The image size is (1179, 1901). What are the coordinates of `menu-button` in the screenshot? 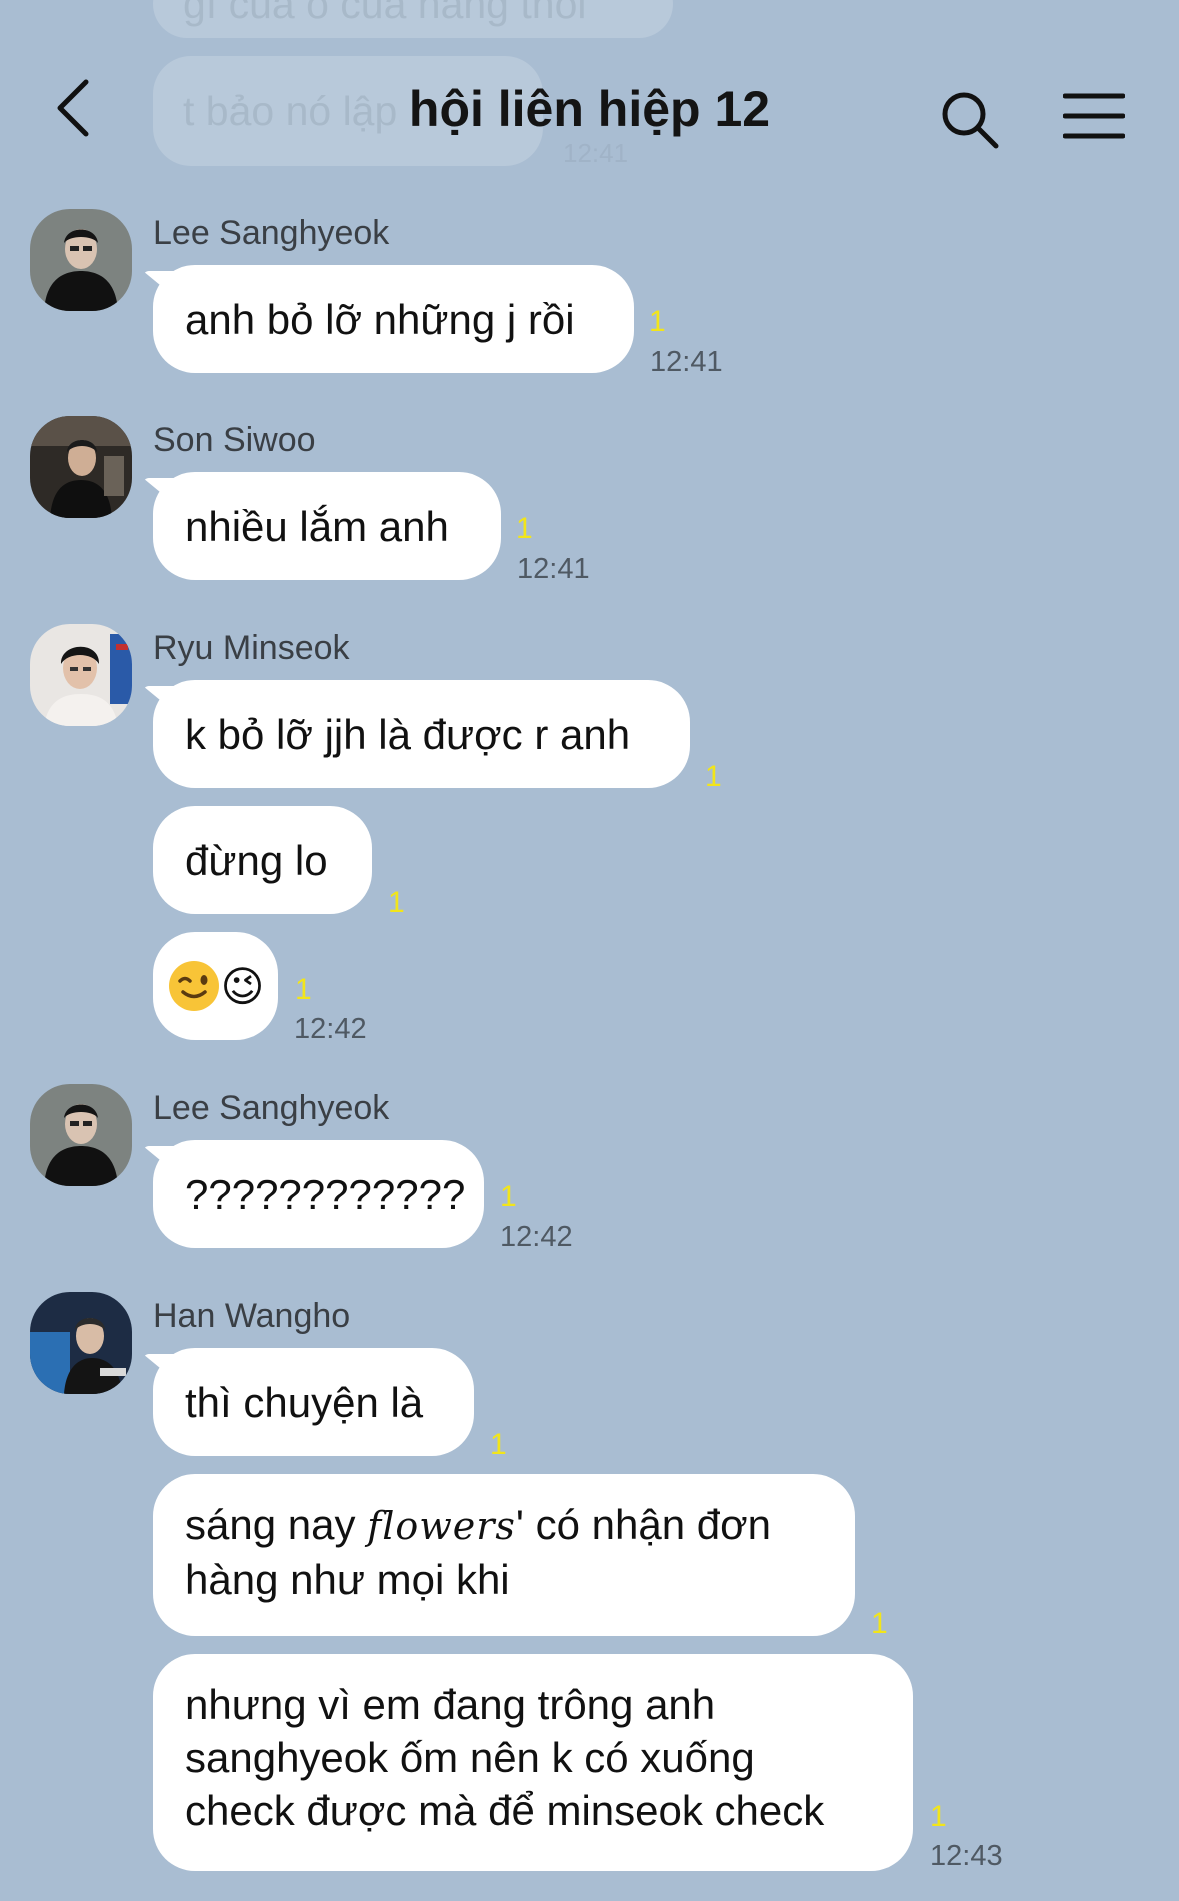 It's located at (1094, 116).